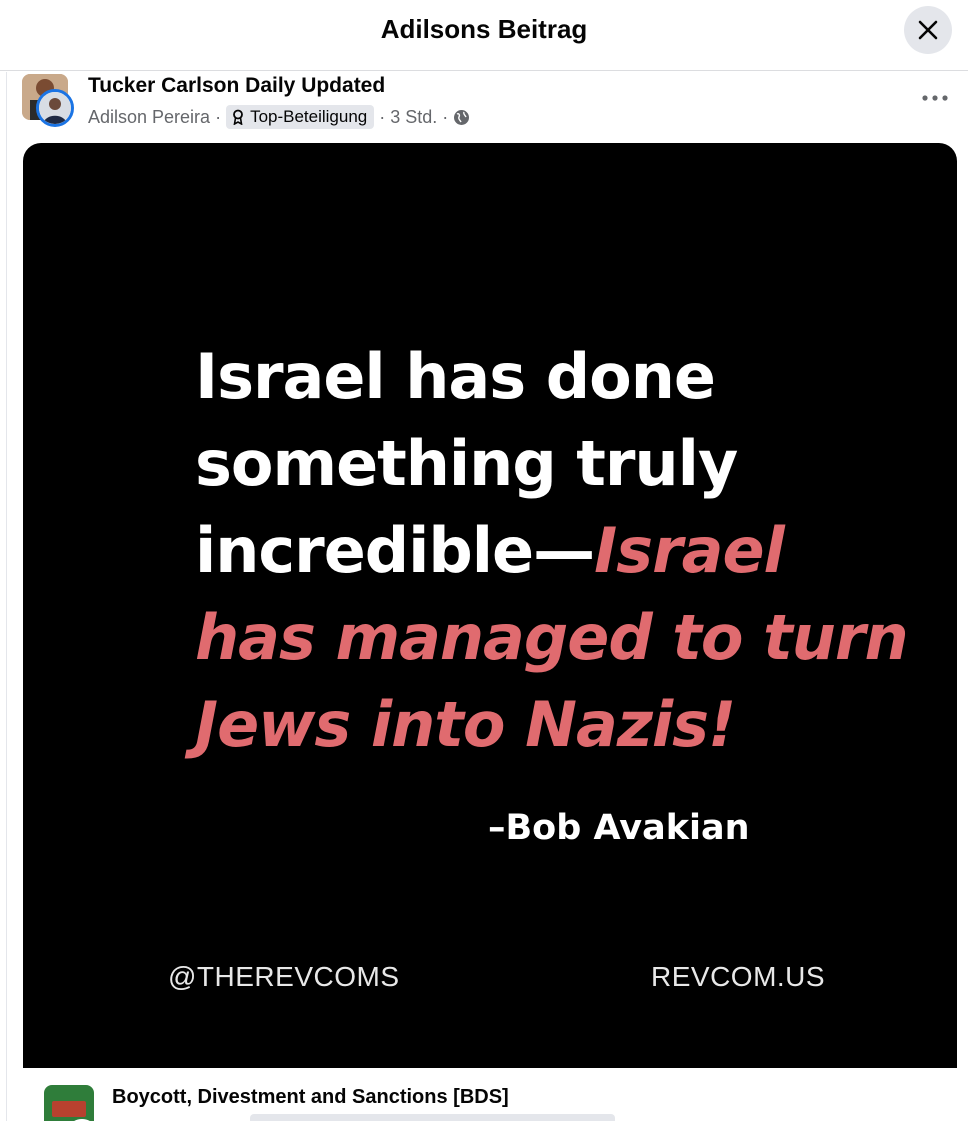 The height and width of the screenshot is (1121, 968). I want to click on next-post-preview: Boycott, Divestment and Sanctions [BDS], so click(484, 1094).